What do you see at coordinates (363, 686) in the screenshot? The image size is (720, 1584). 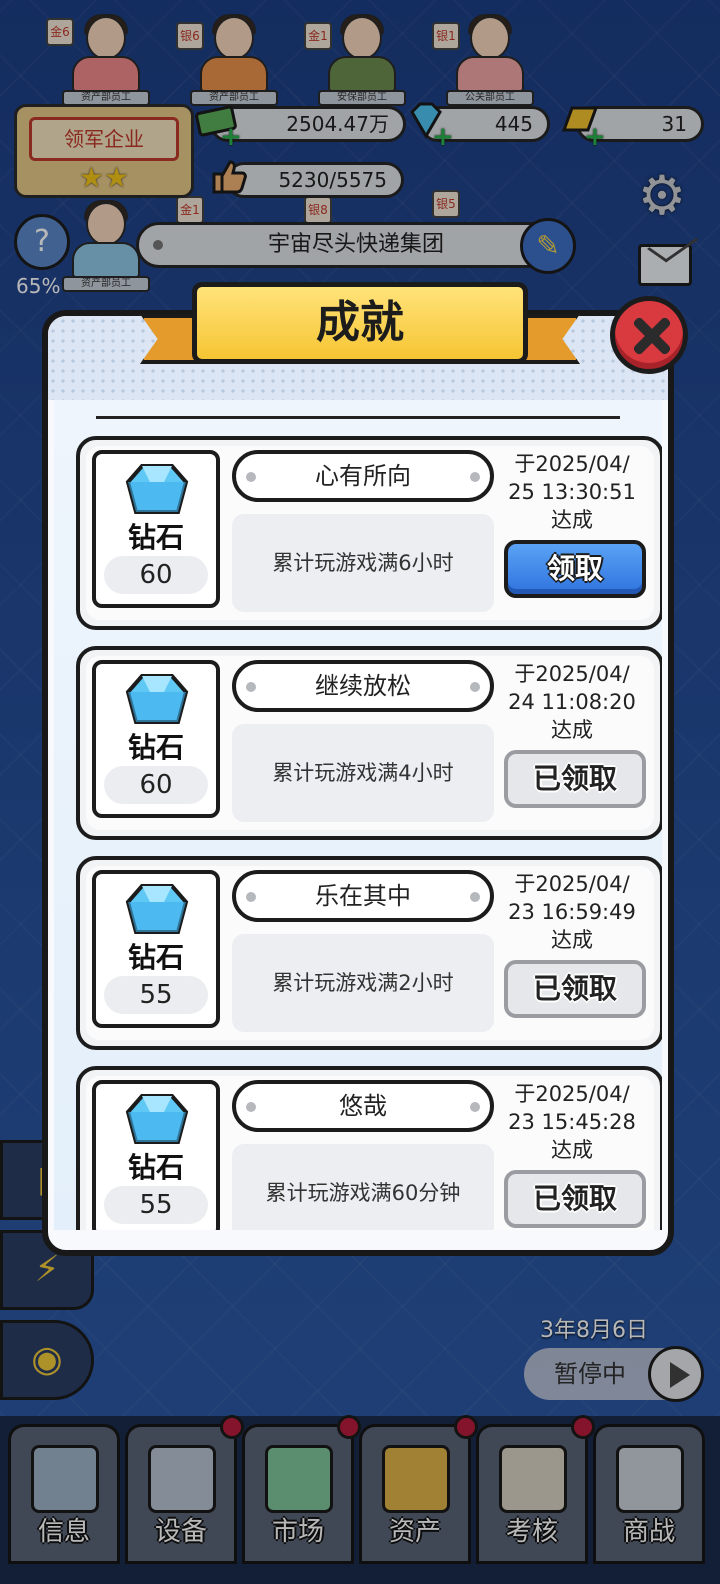 I see `achievement-title: 继续放松` at bounding box center [363, 686].